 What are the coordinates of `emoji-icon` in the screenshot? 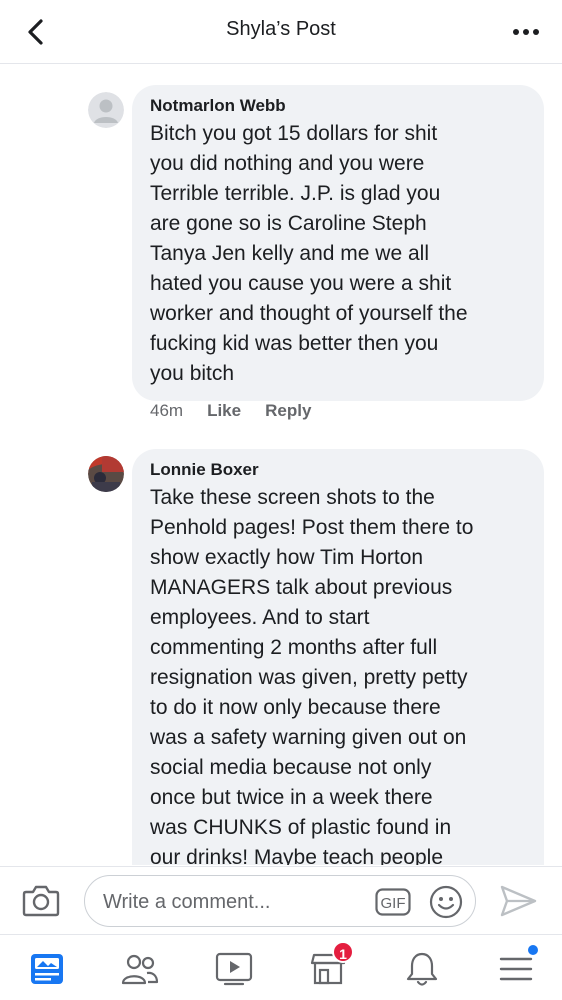 It's located at (446, 902).